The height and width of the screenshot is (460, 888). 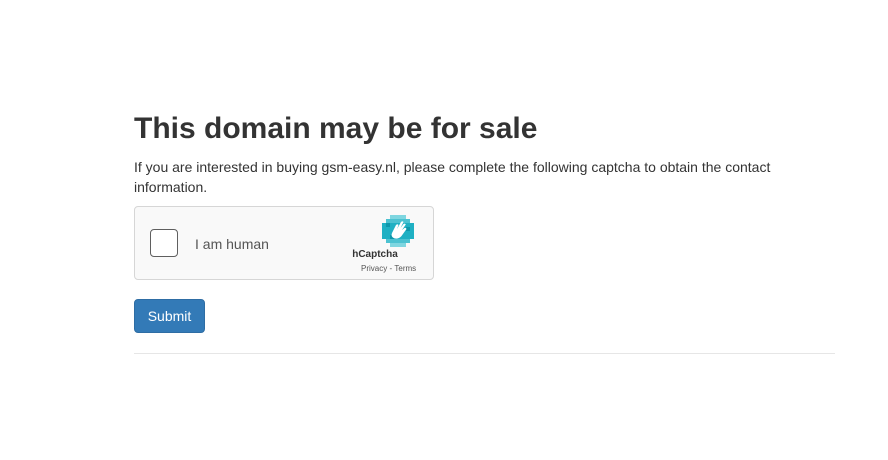 I want to click on hcaptcha-logo-icon, so click(x=398, y=231).